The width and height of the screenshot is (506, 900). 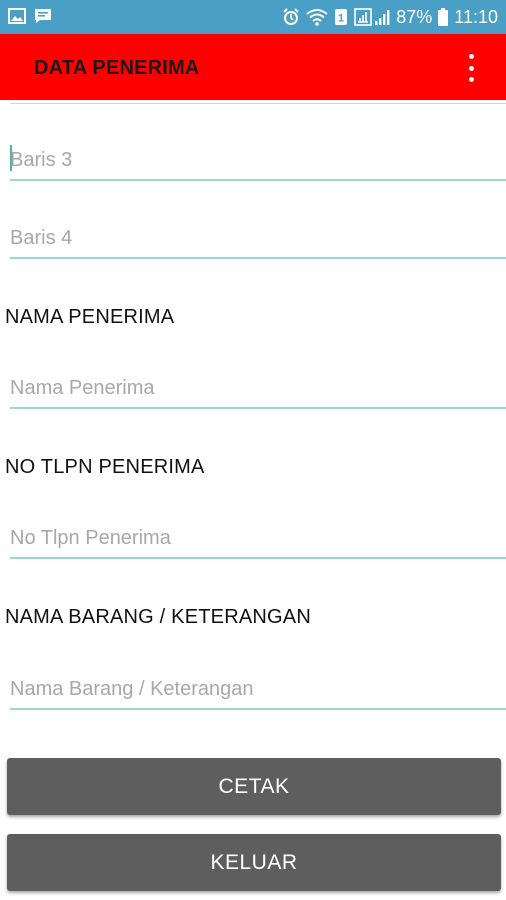 What do you see at coordinates (258, 239) in the screenshot?
I see `baris4-input` at bounding box center [258, 239].